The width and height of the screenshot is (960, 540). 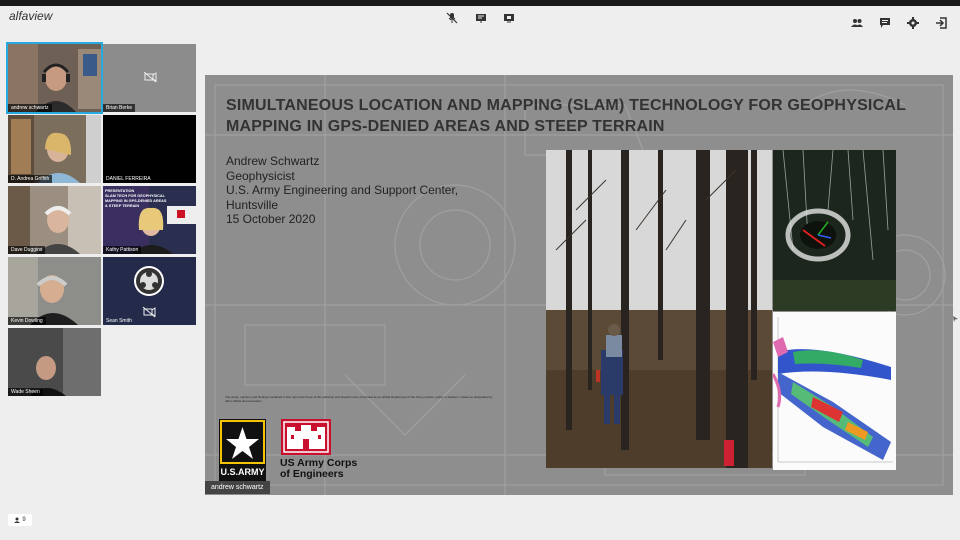 I want to click on author-line: Huntsville, so click(x=252, y=204).